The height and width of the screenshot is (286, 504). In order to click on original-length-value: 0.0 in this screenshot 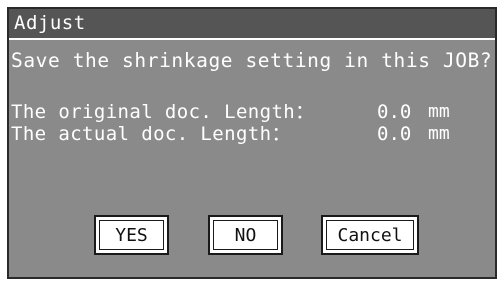, I will do `click(394, 112)`.